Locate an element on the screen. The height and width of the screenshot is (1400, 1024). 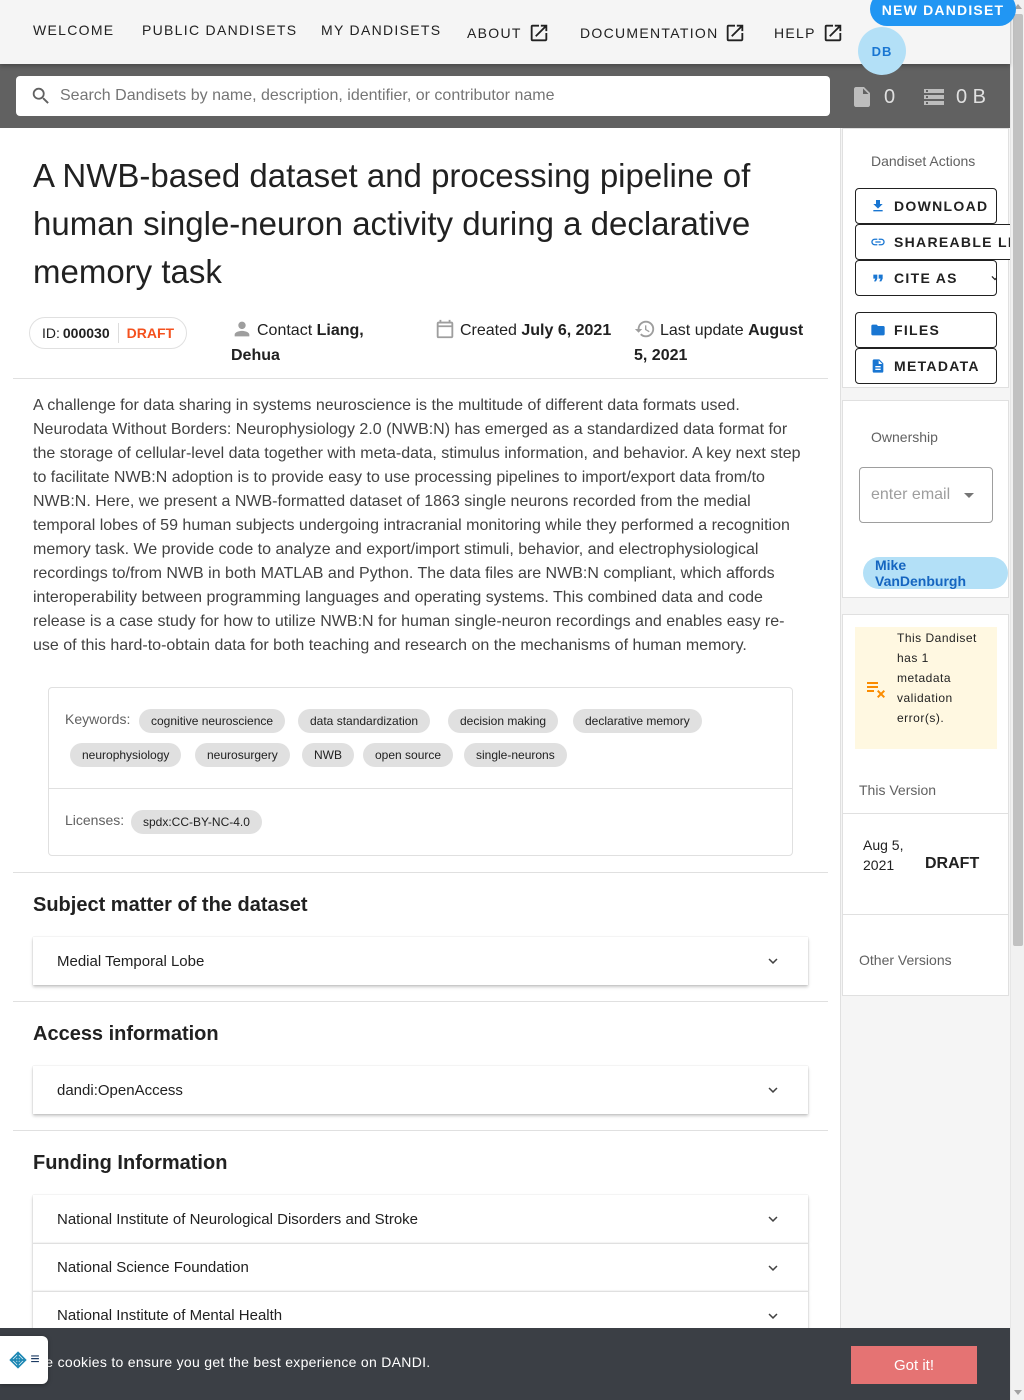
ownership-label: Ownership is located at coordinates (904, 437).